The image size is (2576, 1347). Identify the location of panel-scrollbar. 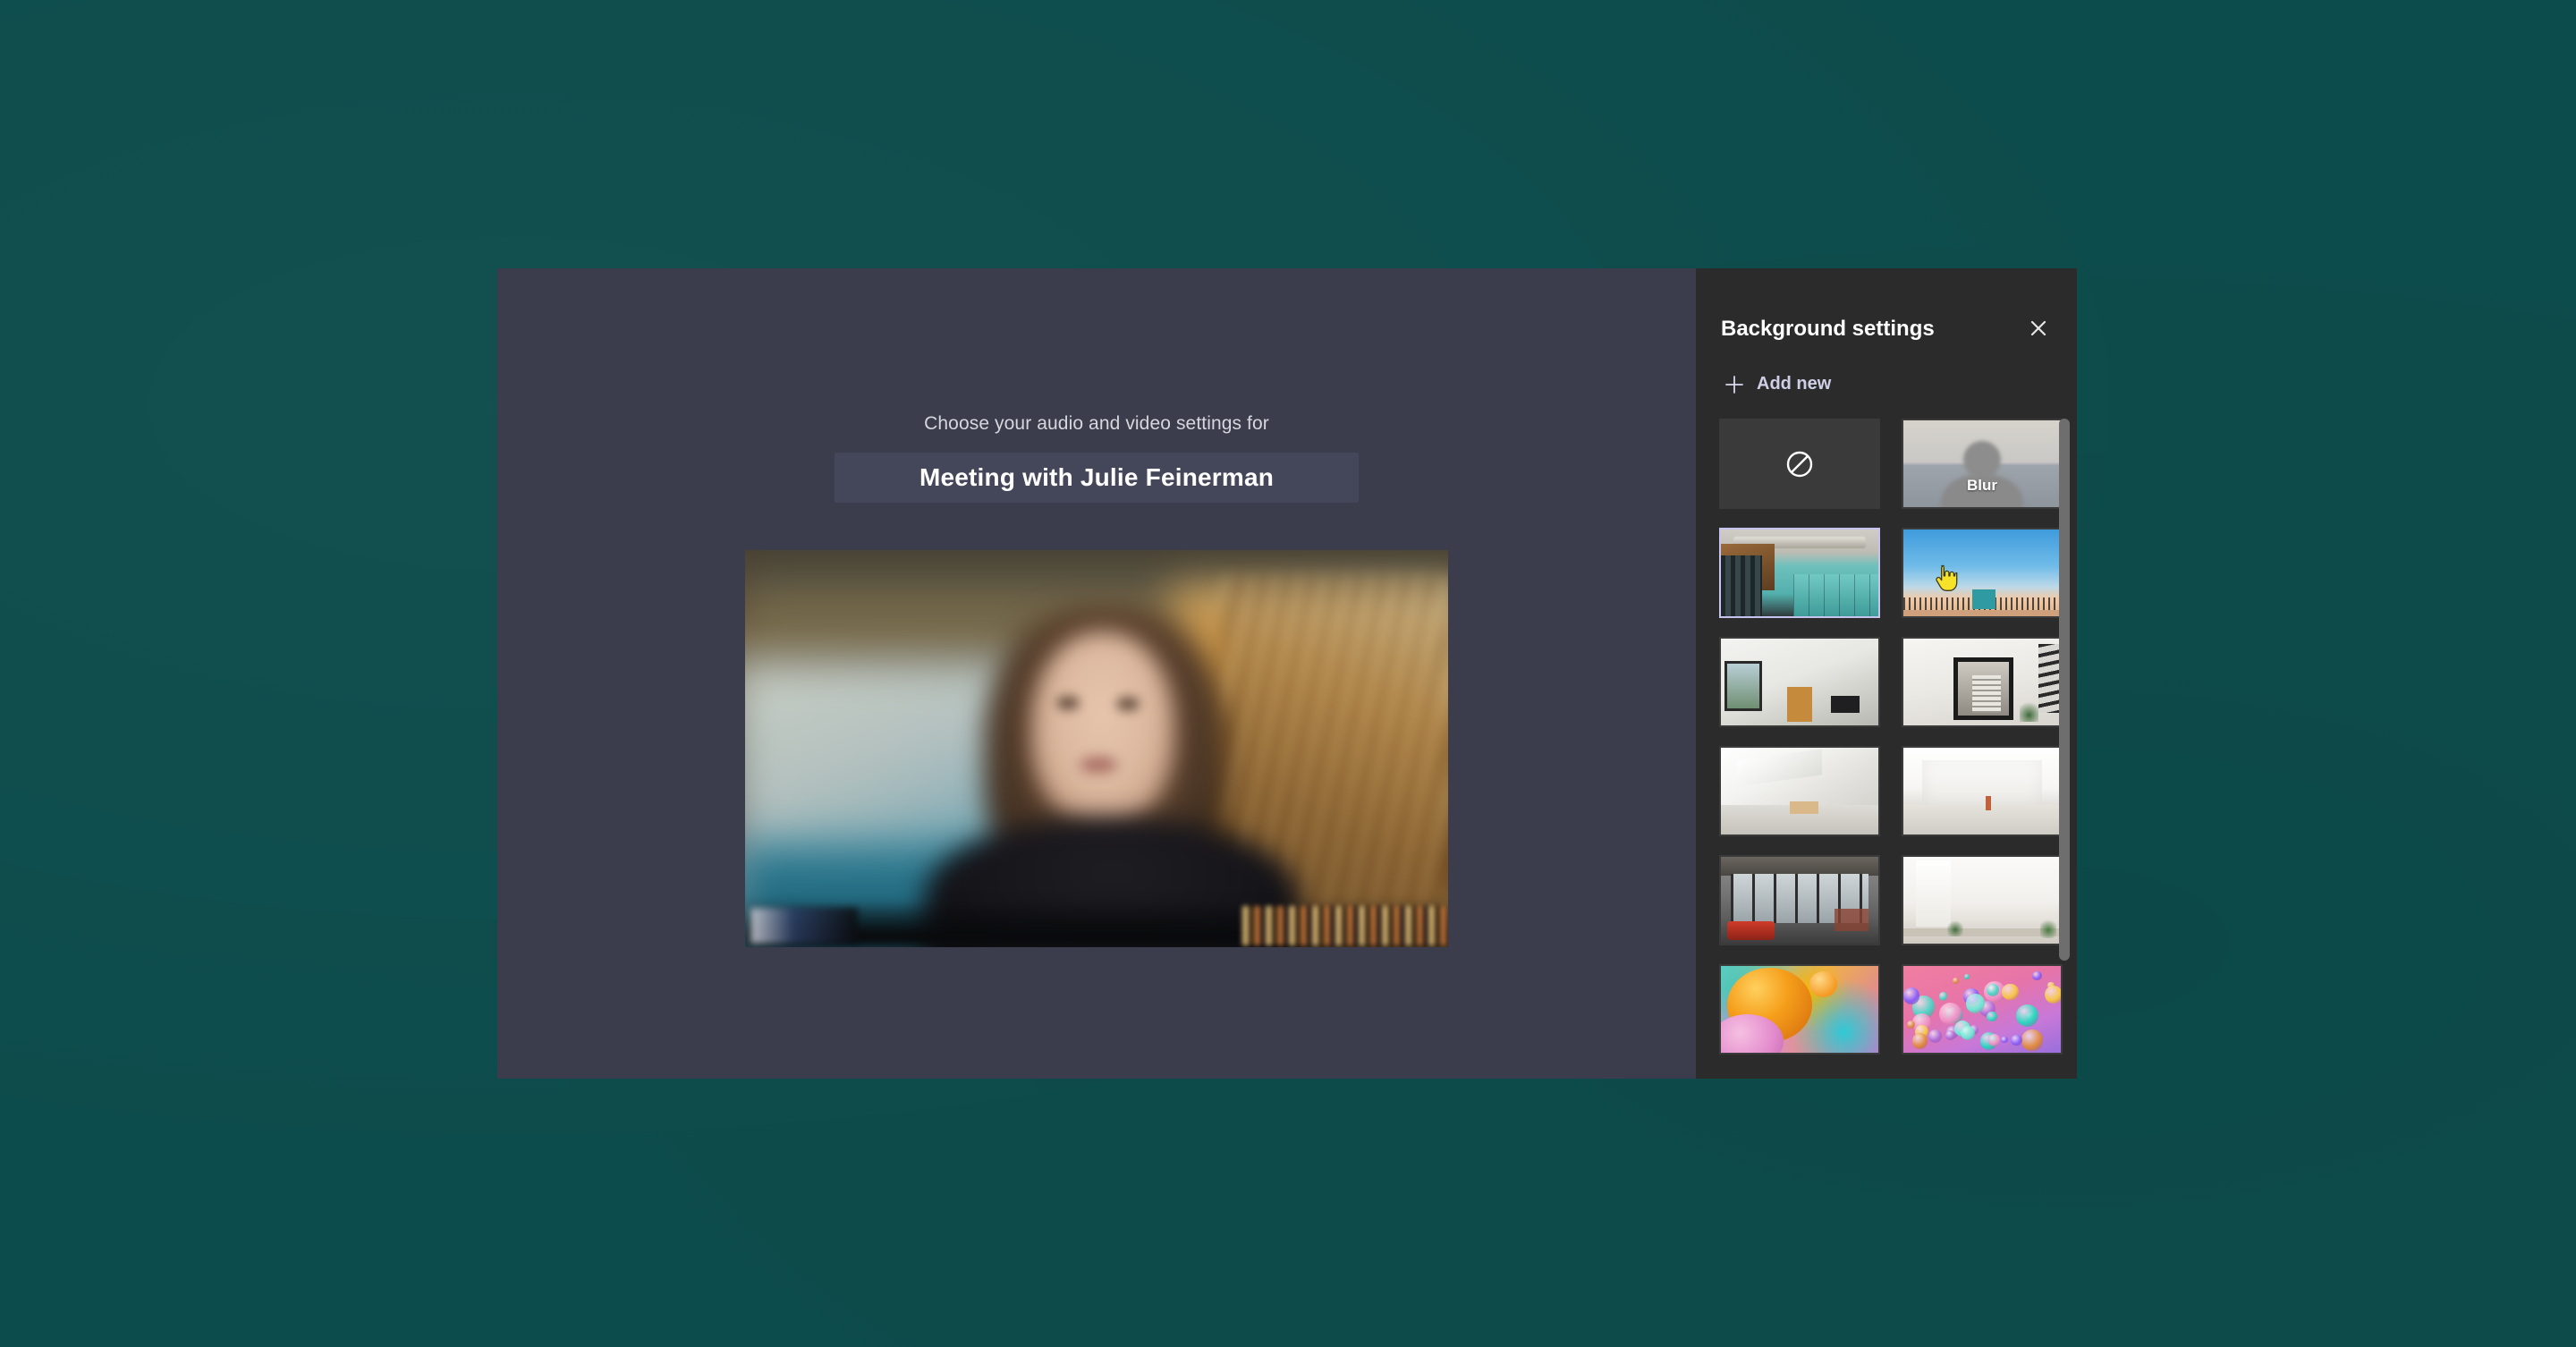
(2064, 742).